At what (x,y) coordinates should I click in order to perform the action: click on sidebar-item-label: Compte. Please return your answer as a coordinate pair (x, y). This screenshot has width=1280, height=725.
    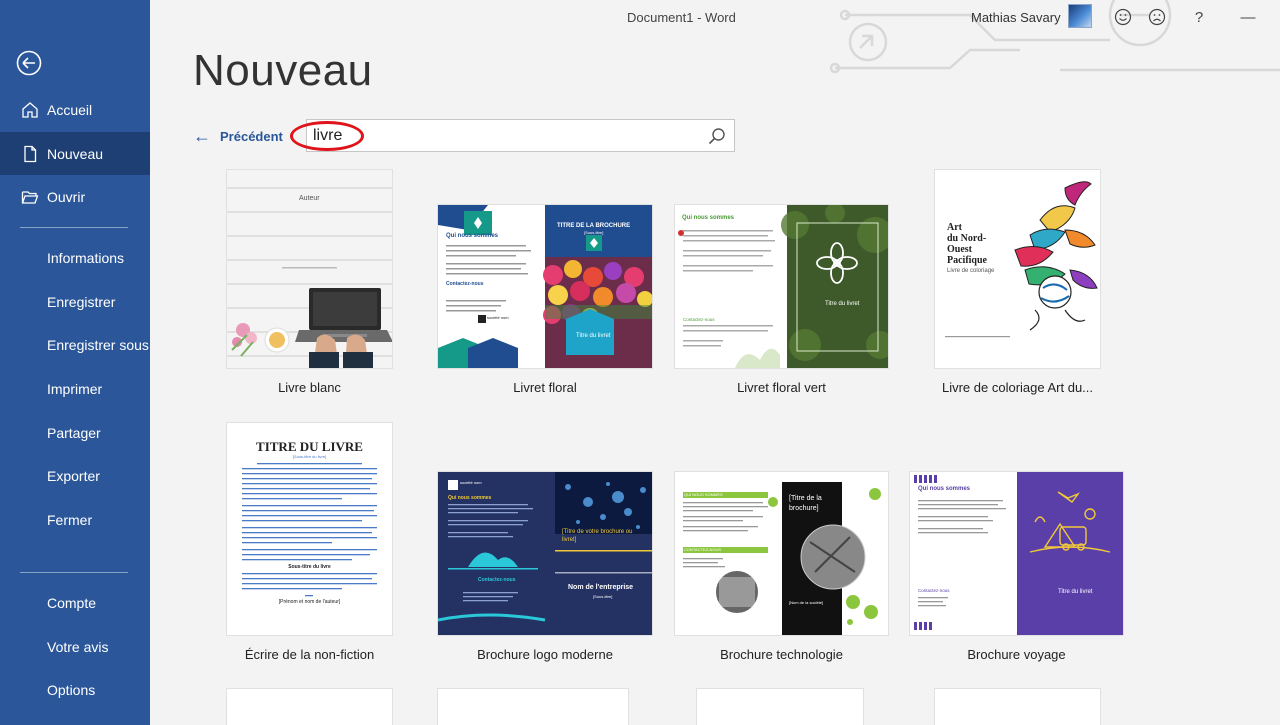
    Looking at the image, I should click on (72, 602).